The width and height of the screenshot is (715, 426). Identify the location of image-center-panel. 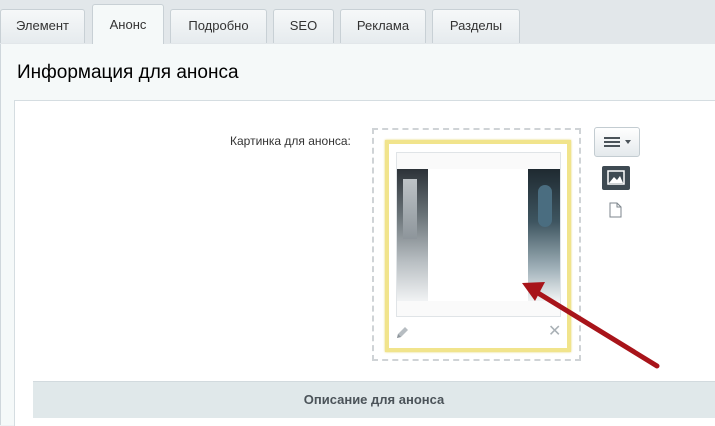
(479, 235).